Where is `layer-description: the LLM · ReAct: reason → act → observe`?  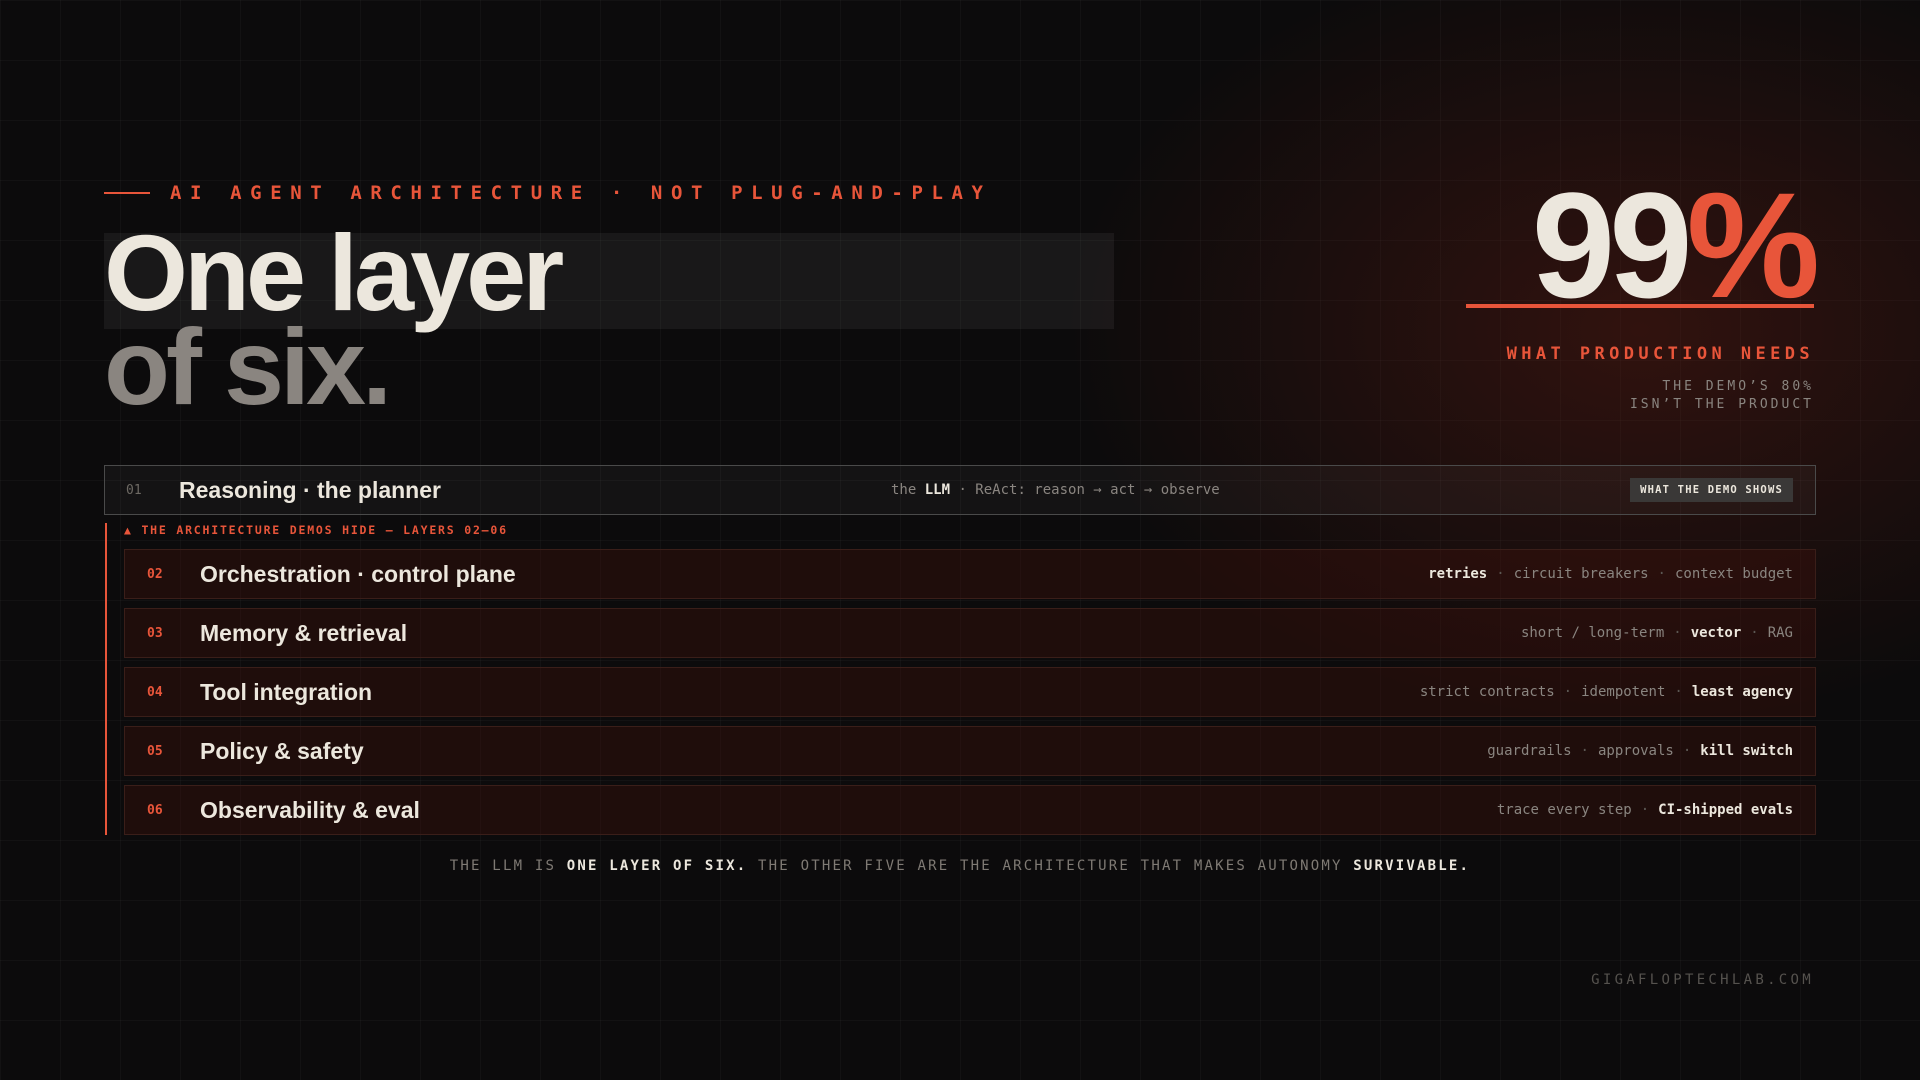 layer-description: the LLM · ReAct: reason → act → observe is located at coordinates (1055, 490).